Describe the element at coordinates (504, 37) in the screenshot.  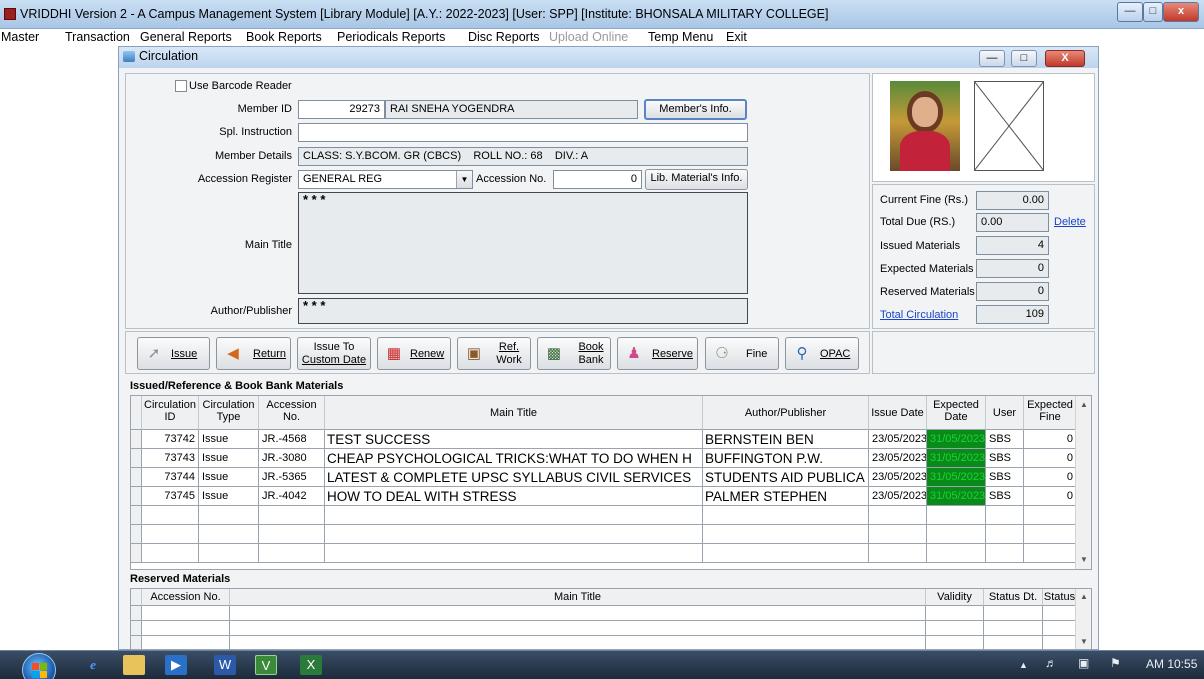
I see `menu-disc-reports: Disc Reports` at that location.